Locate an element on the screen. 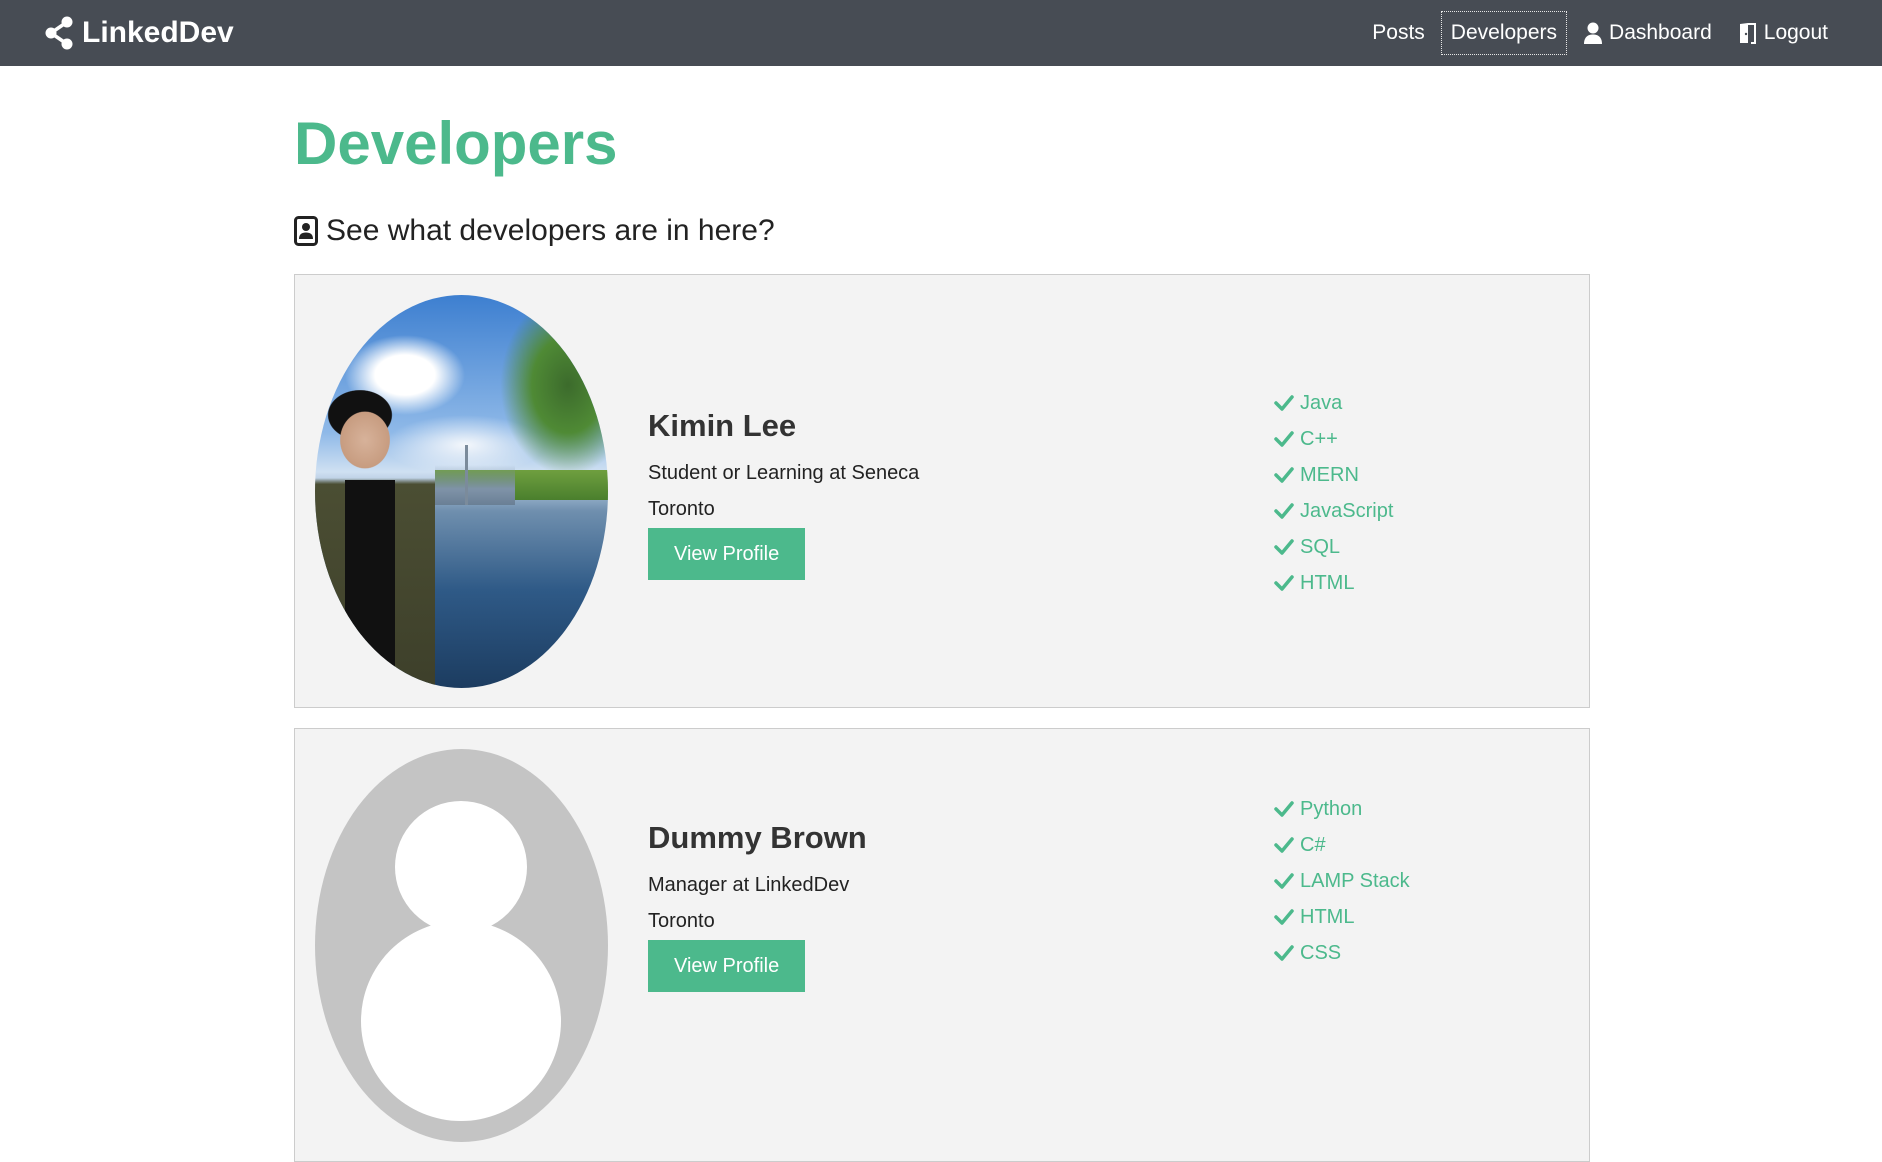 The height and width of the screenshot is (1162, 1882). nav-links: Posts Developers Dashboard Logout is located at coordinates (1600, 33).